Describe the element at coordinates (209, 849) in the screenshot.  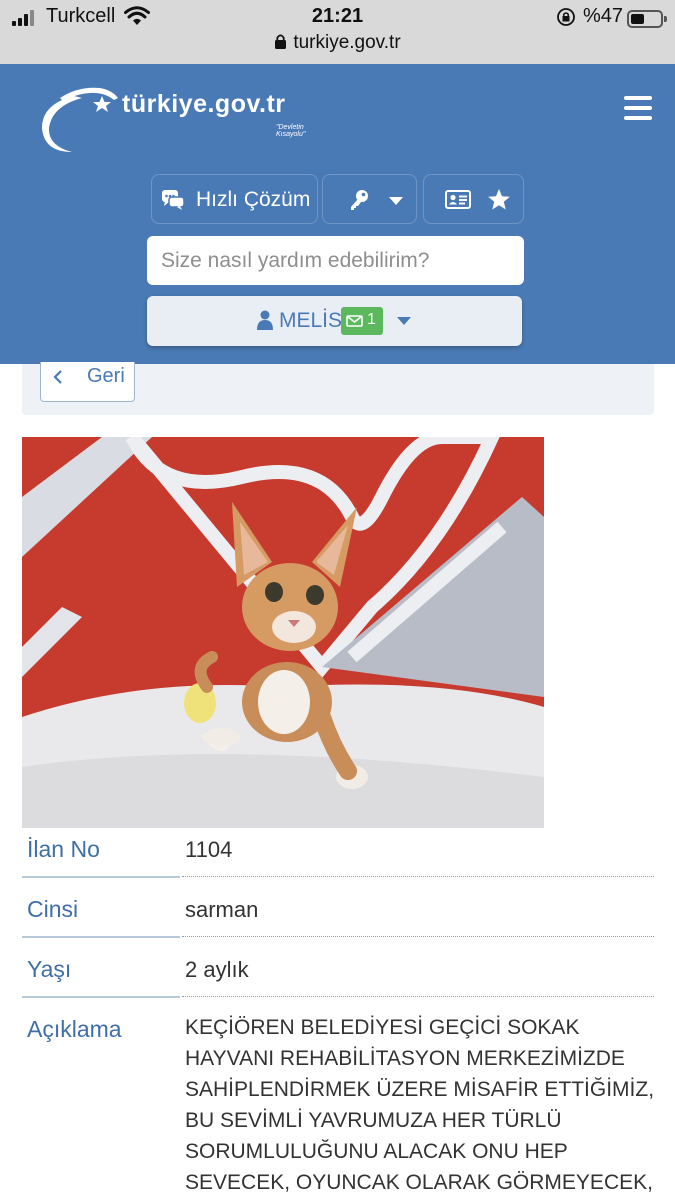
I see `detail-value: 1104` at that location.